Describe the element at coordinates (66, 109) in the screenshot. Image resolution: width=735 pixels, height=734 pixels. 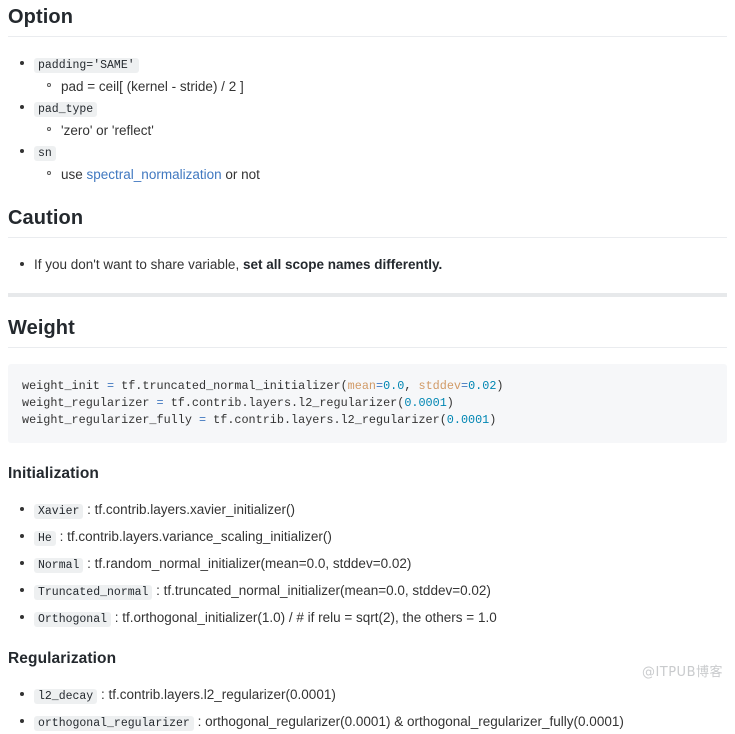
I see `inline-code: pad_type` at that location.